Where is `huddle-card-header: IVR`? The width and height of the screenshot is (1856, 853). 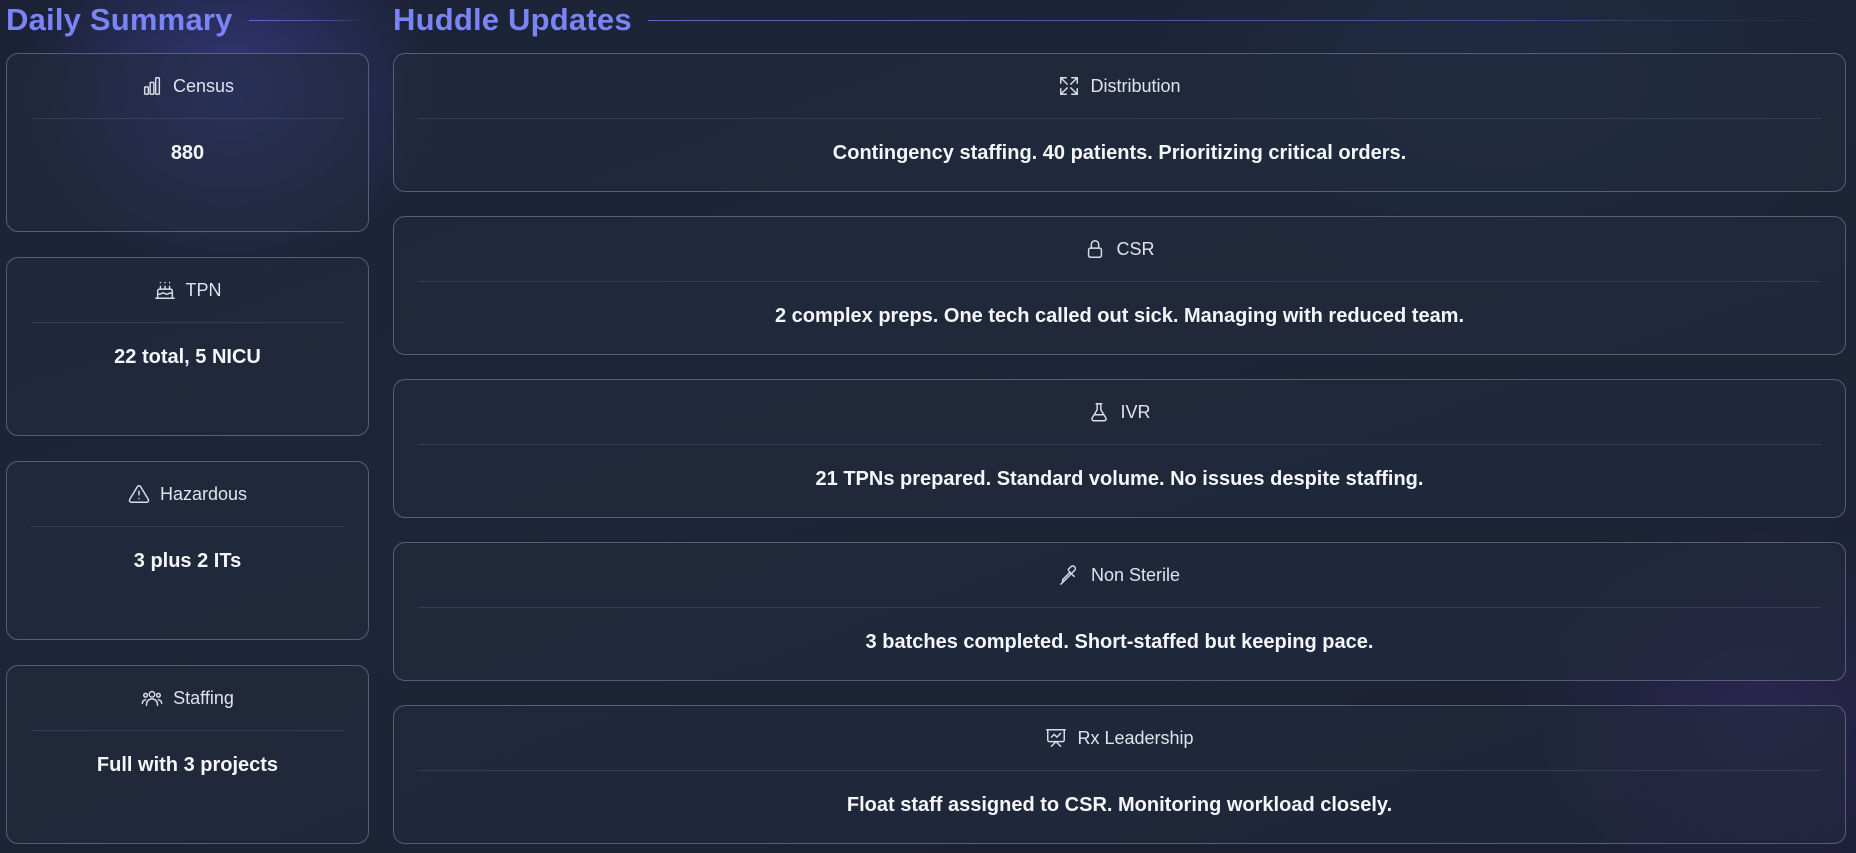 huddle-card-header: IVR is located at coordinates (1119, 412).